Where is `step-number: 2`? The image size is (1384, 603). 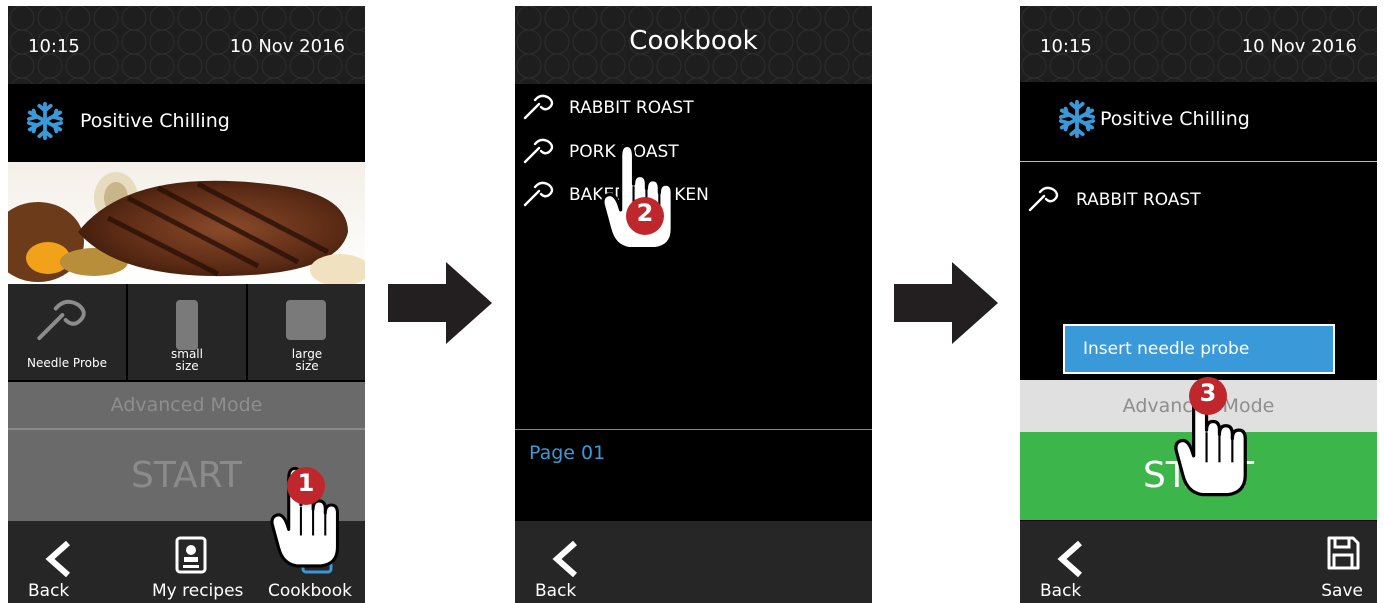 step-number: 2 is located at coordinates (645, 213).